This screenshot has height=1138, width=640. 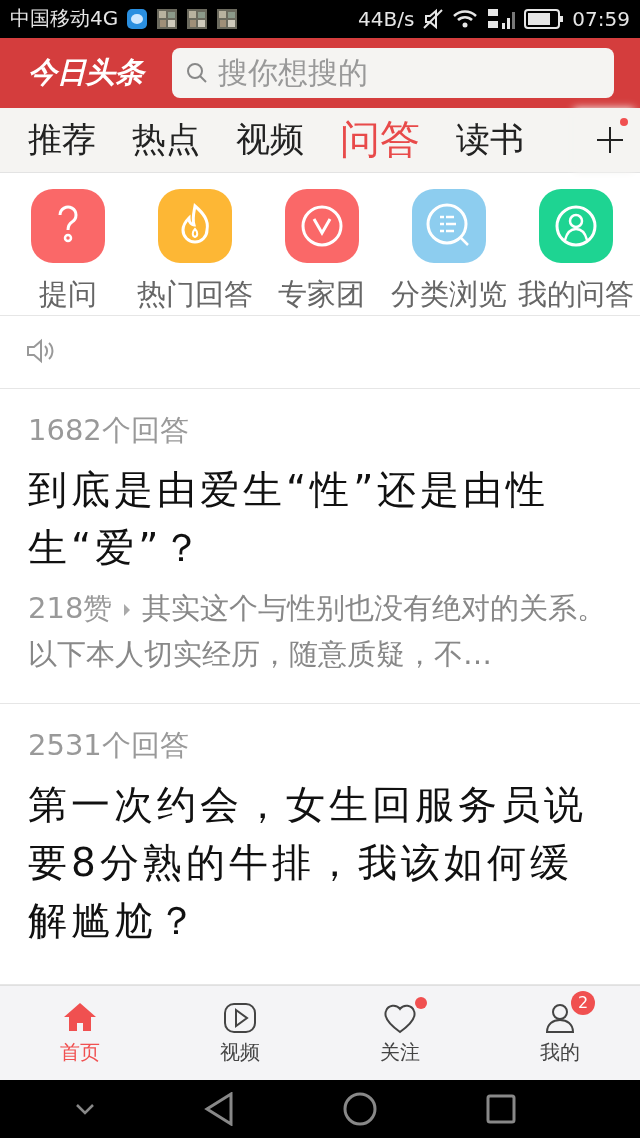 I want to click on back-icon, so click(x=218, y=1108).